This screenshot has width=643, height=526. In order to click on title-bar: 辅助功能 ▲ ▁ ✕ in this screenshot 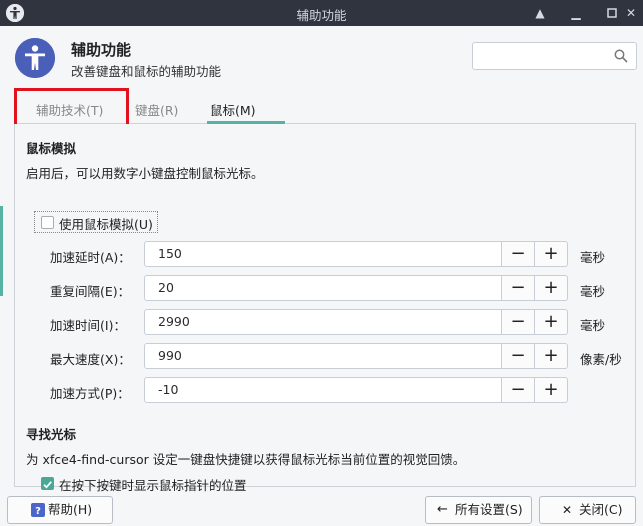, I will do `click(321, 13)`.